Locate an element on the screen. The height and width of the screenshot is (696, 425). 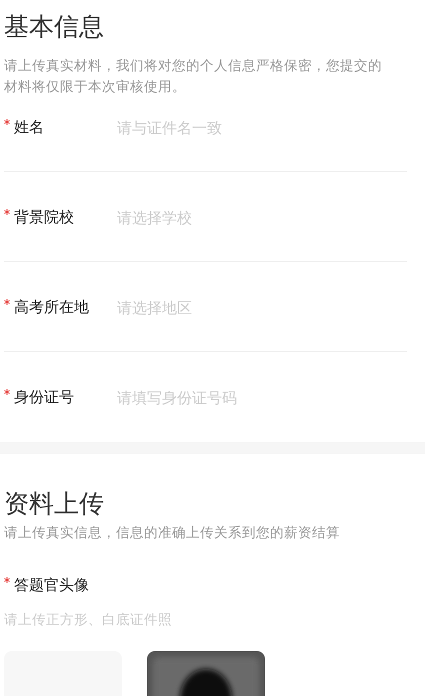
section-title: 基本信息 is located at coordinates (54, 27).